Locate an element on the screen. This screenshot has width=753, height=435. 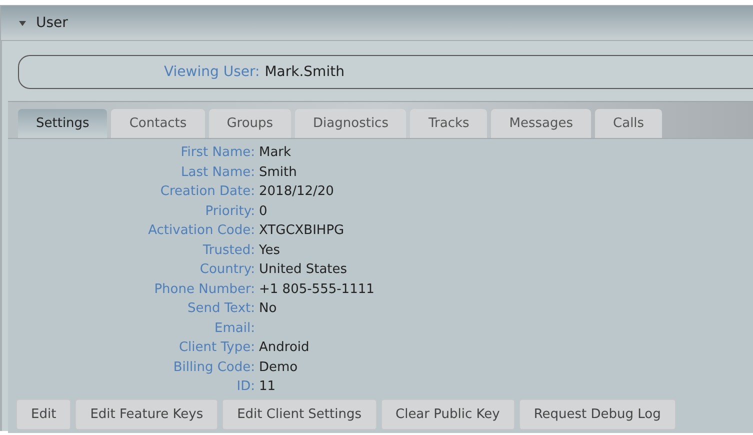
field-label: Trusted: is located at coordinates (228, 251).